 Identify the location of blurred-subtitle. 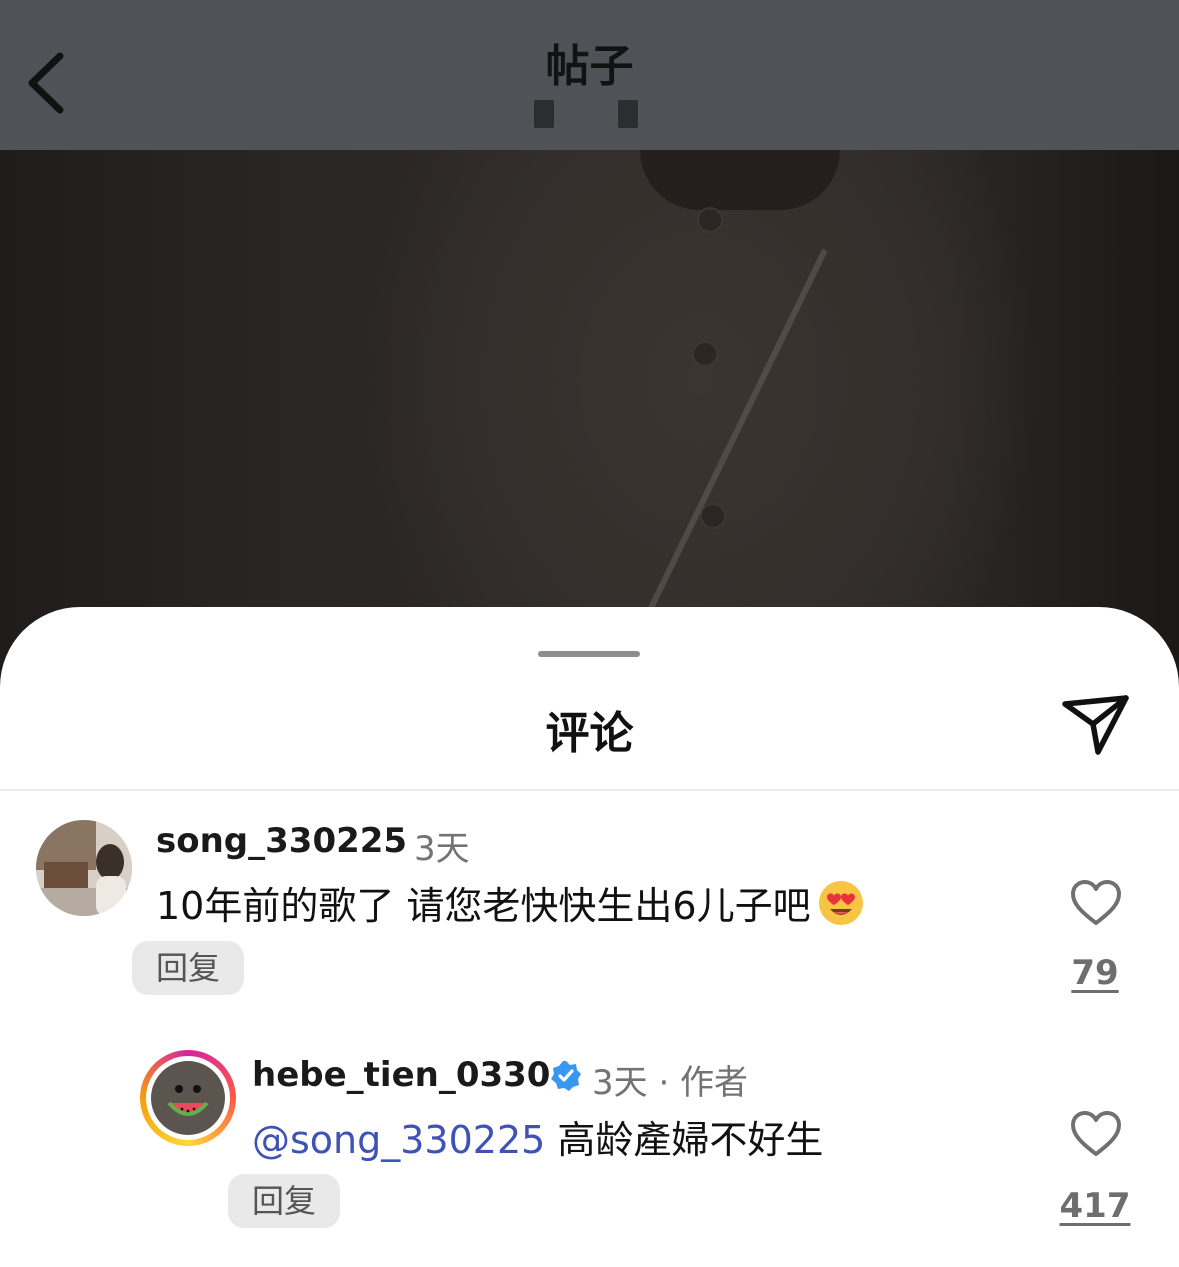
(589, 114).